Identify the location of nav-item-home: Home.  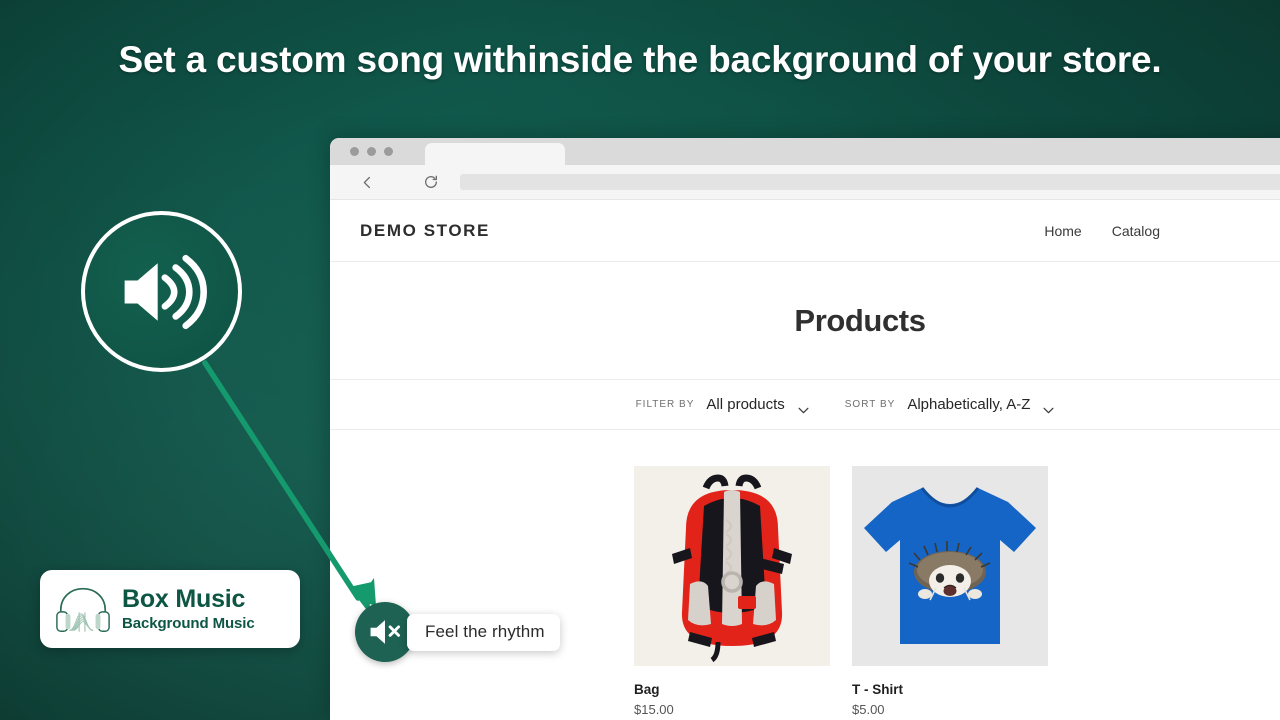
(1062, 231).